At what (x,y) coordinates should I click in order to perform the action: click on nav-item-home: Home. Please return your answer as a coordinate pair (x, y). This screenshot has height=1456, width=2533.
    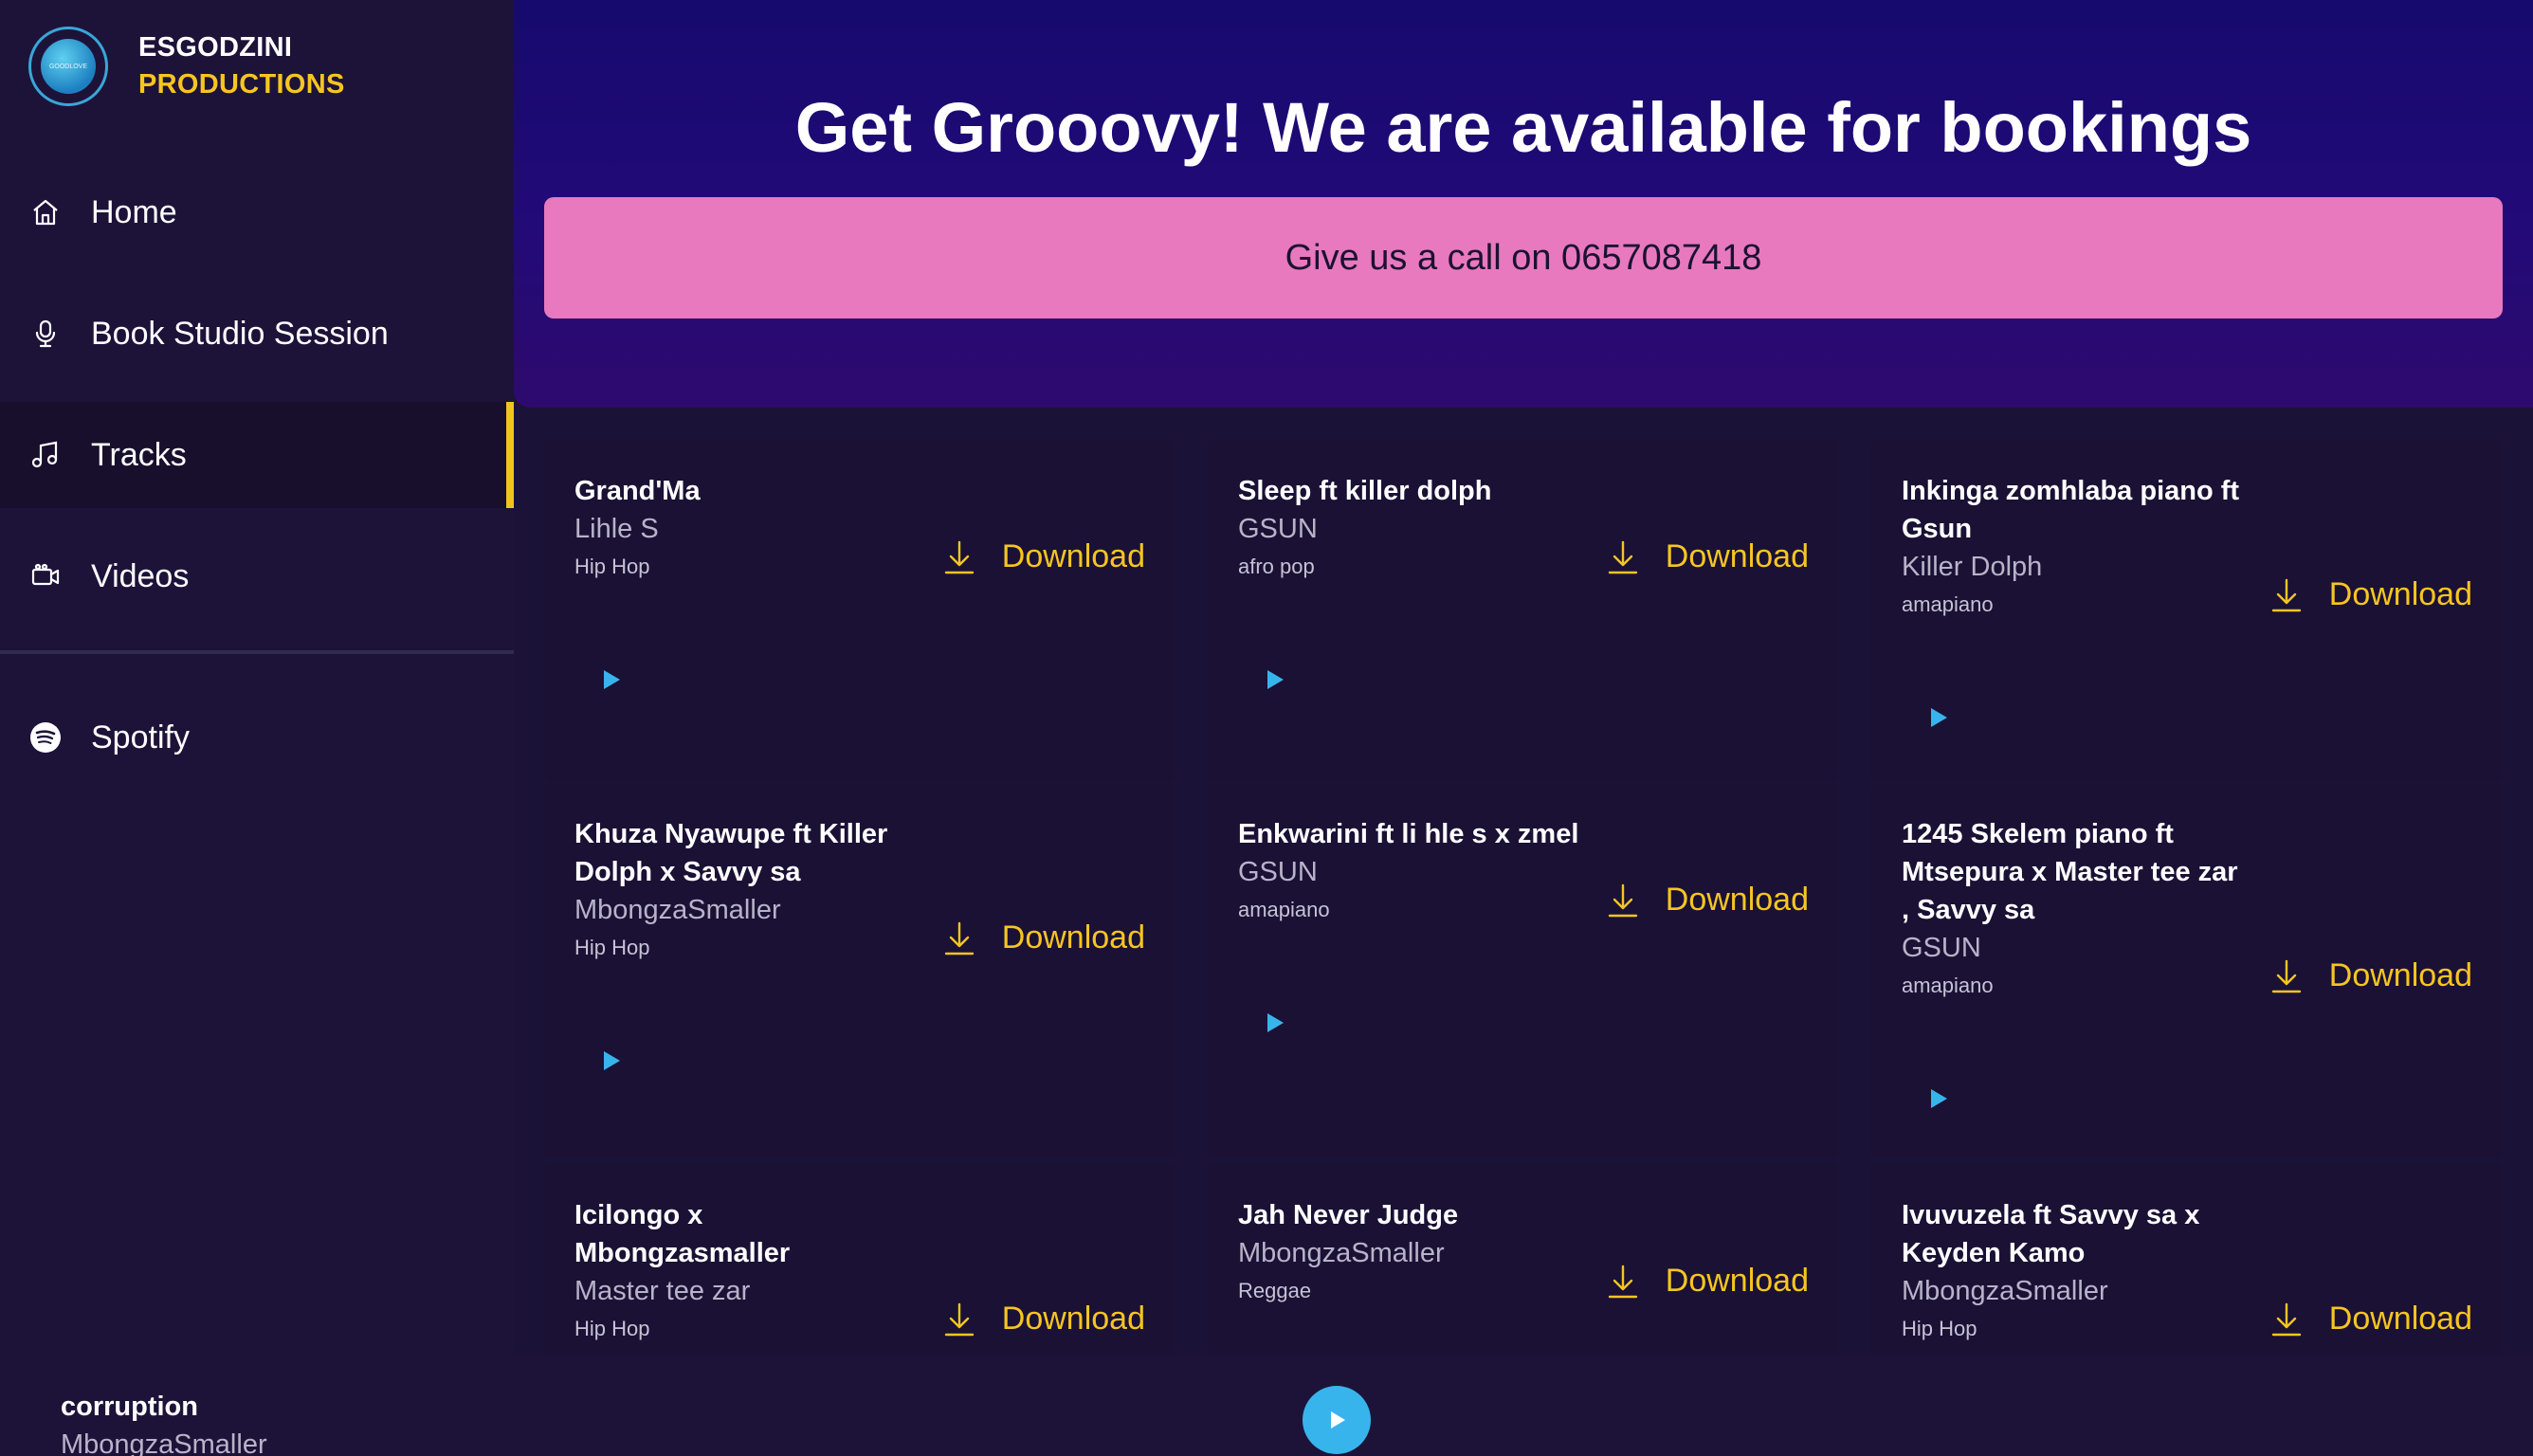
    Looking at the image, I should click on (257, 212).